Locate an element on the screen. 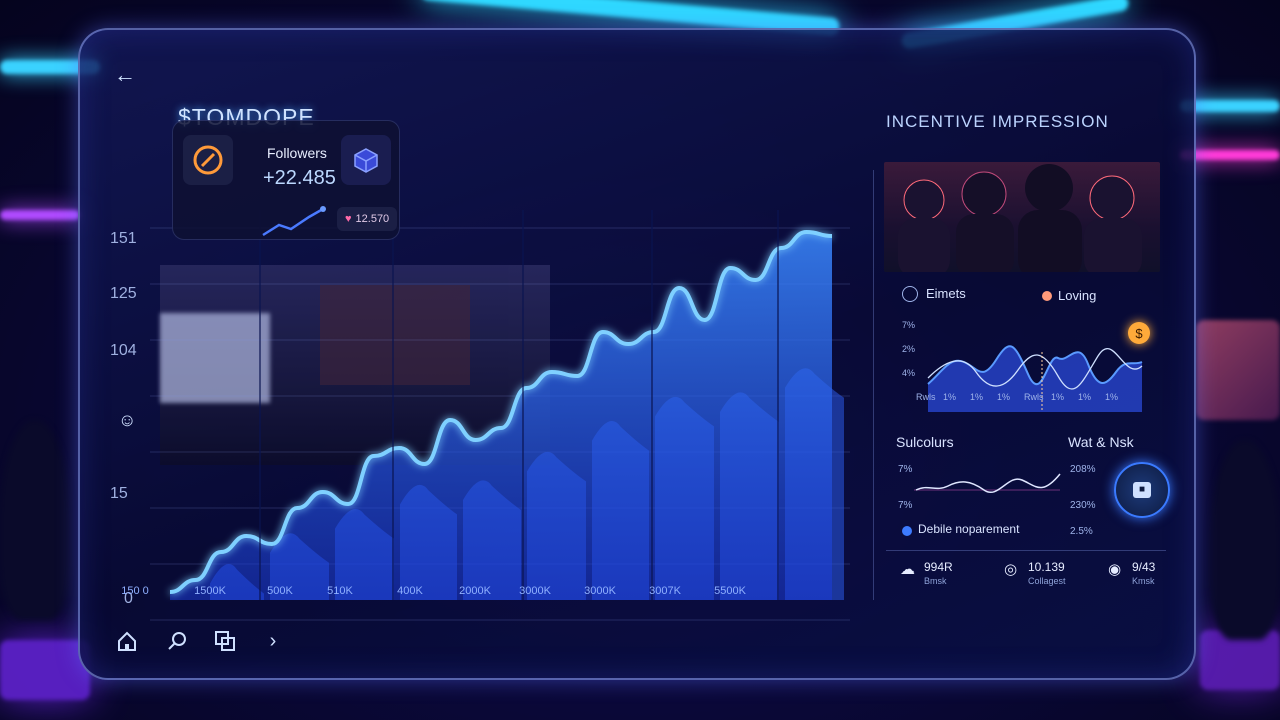 The width and height of the screenshot is (1280, 720). heart-icon: ♥ is located at coordinates (348, 219).